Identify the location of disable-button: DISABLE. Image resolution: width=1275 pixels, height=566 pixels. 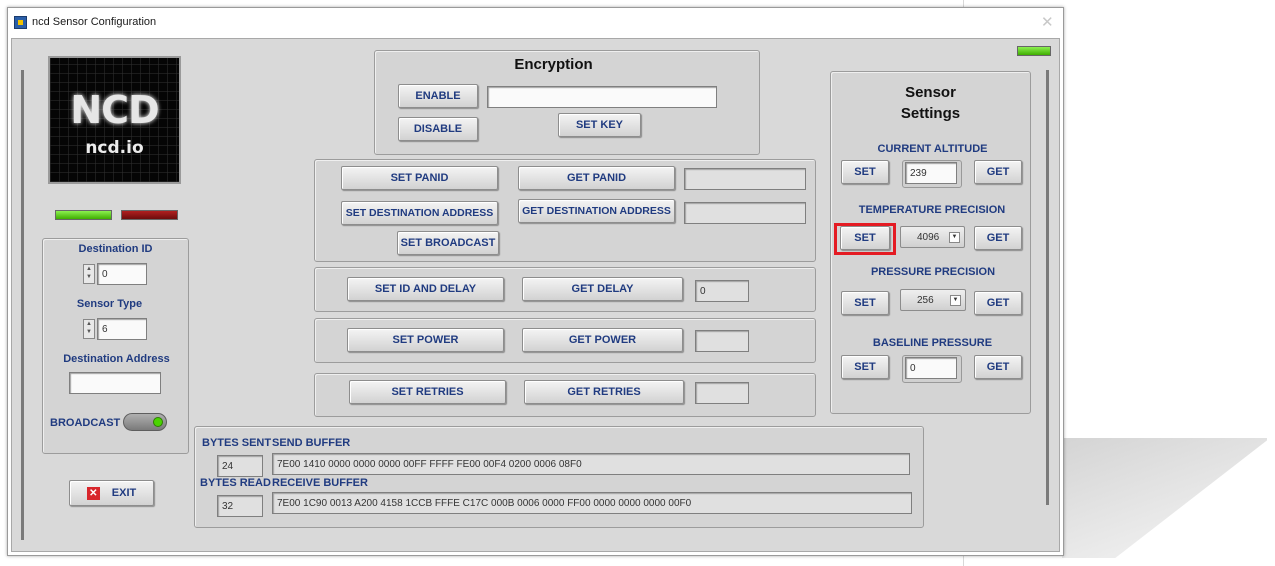
(438, 129).